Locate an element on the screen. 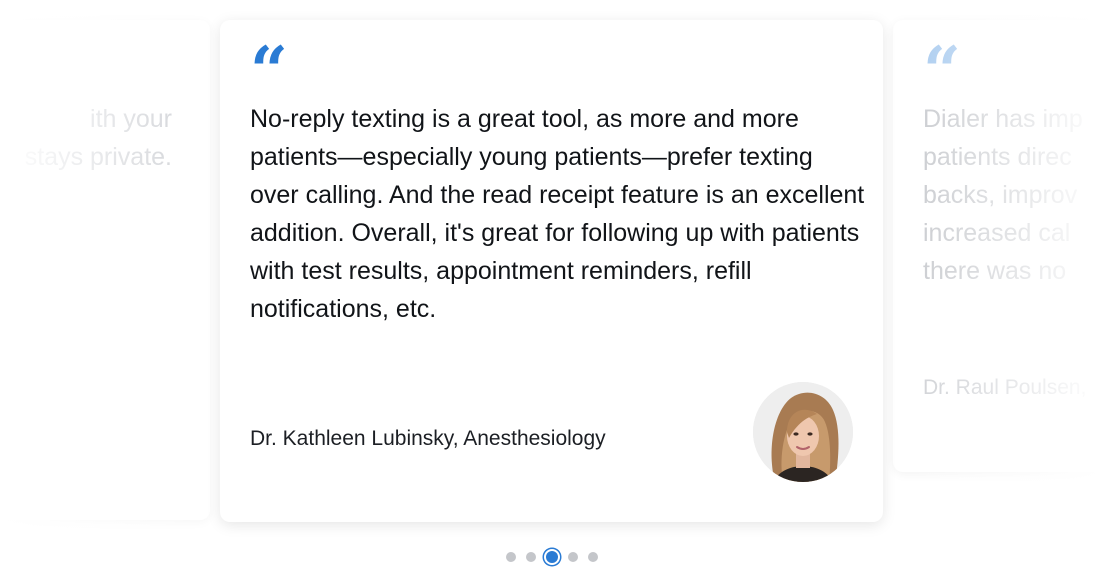 The width and height of the screenshot is (1104, 573). quote-icon: “ is located at coordinates (267, 63).